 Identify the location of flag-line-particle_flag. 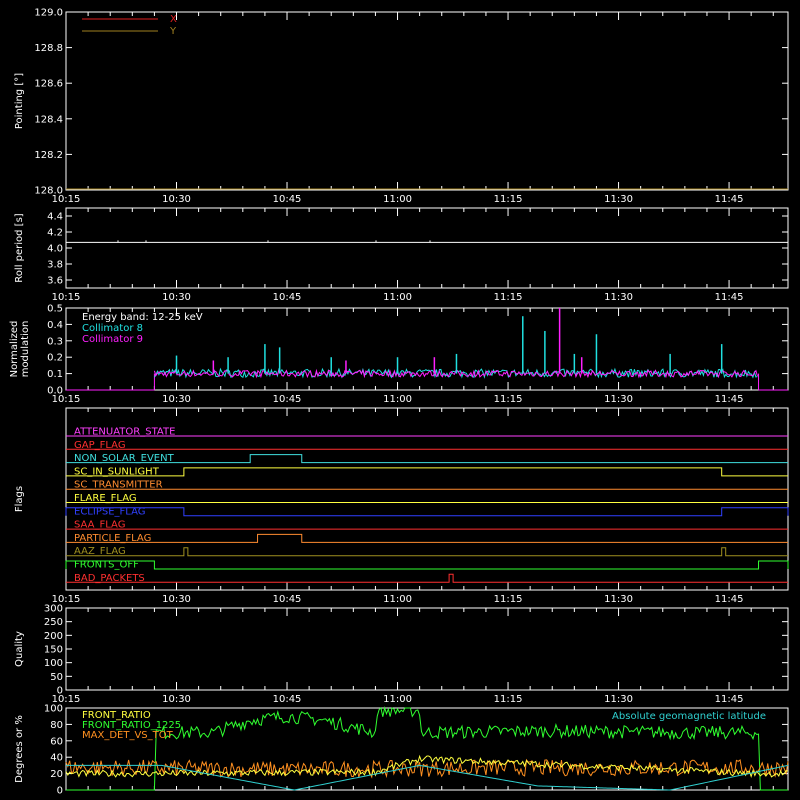
(427, 538).